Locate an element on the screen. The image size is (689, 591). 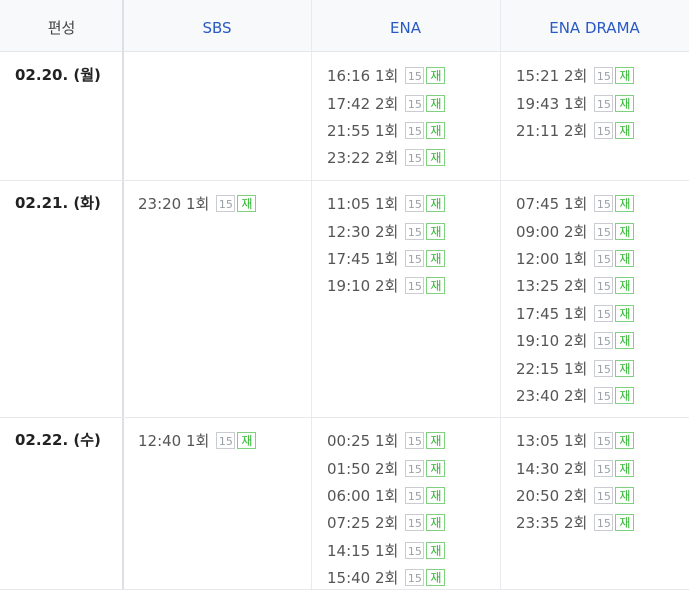
airtime-slot: 11:05 1회 15 재 is located at coordinates (386, 203).